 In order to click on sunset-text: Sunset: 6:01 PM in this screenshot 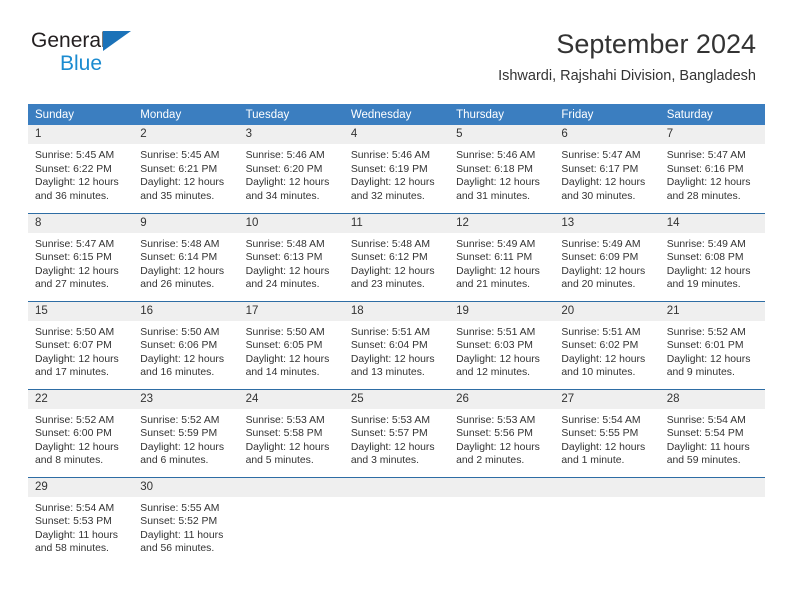, I will do `click(705, 346)`.